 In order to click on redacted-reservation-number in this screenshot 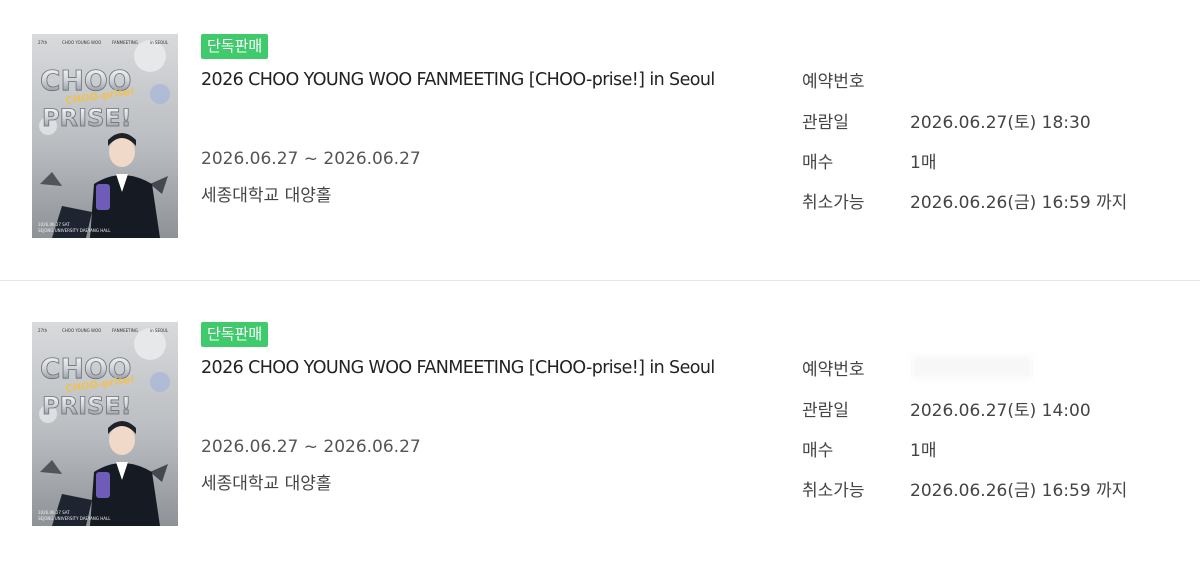, I will do `click(972, 367)`.